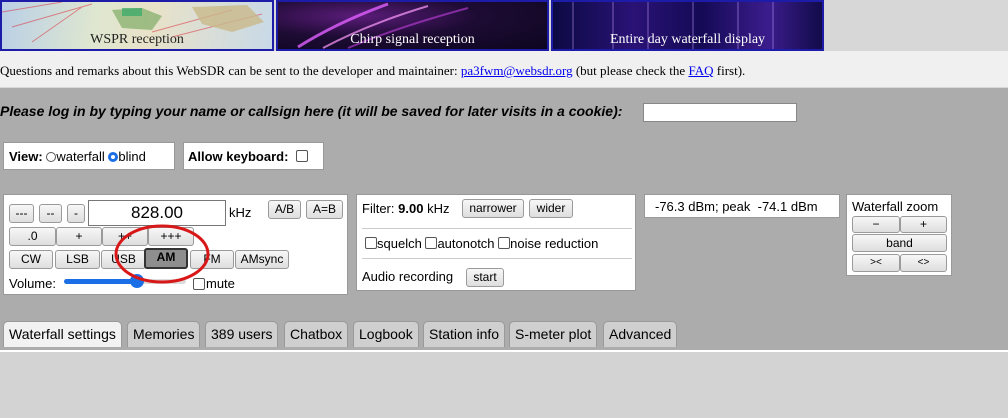  What do you see at coordinates (408, 276) in the screenshot?
I see `audio-recording-label: Audio recording` at bounding box center [408, 276].